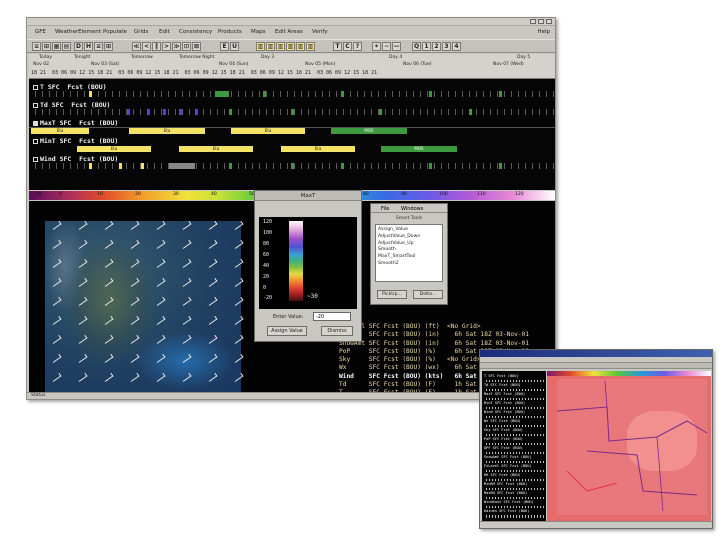 The height and width of the screenshot is (540, 720). Describe the element at coordinates (409, 237) in the screenshot. I see `list-item: AdjustValue_Down` at that location.